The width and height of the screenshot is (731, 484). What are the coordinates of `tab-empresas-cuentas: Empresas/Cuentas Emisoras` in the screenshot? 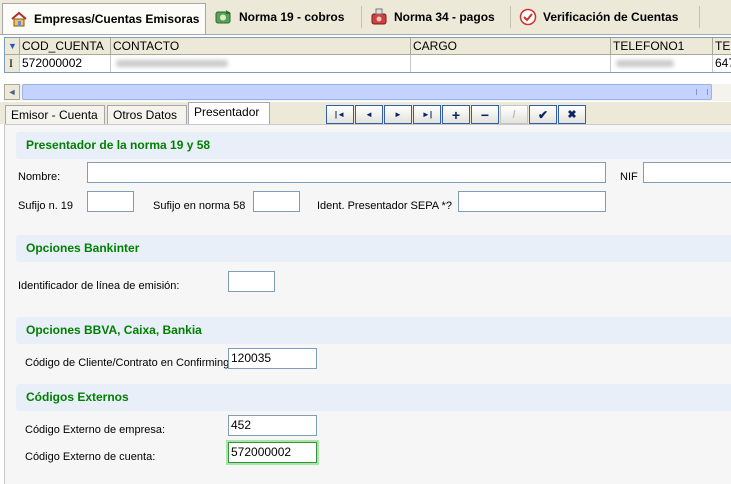 It's located at (104, 18).